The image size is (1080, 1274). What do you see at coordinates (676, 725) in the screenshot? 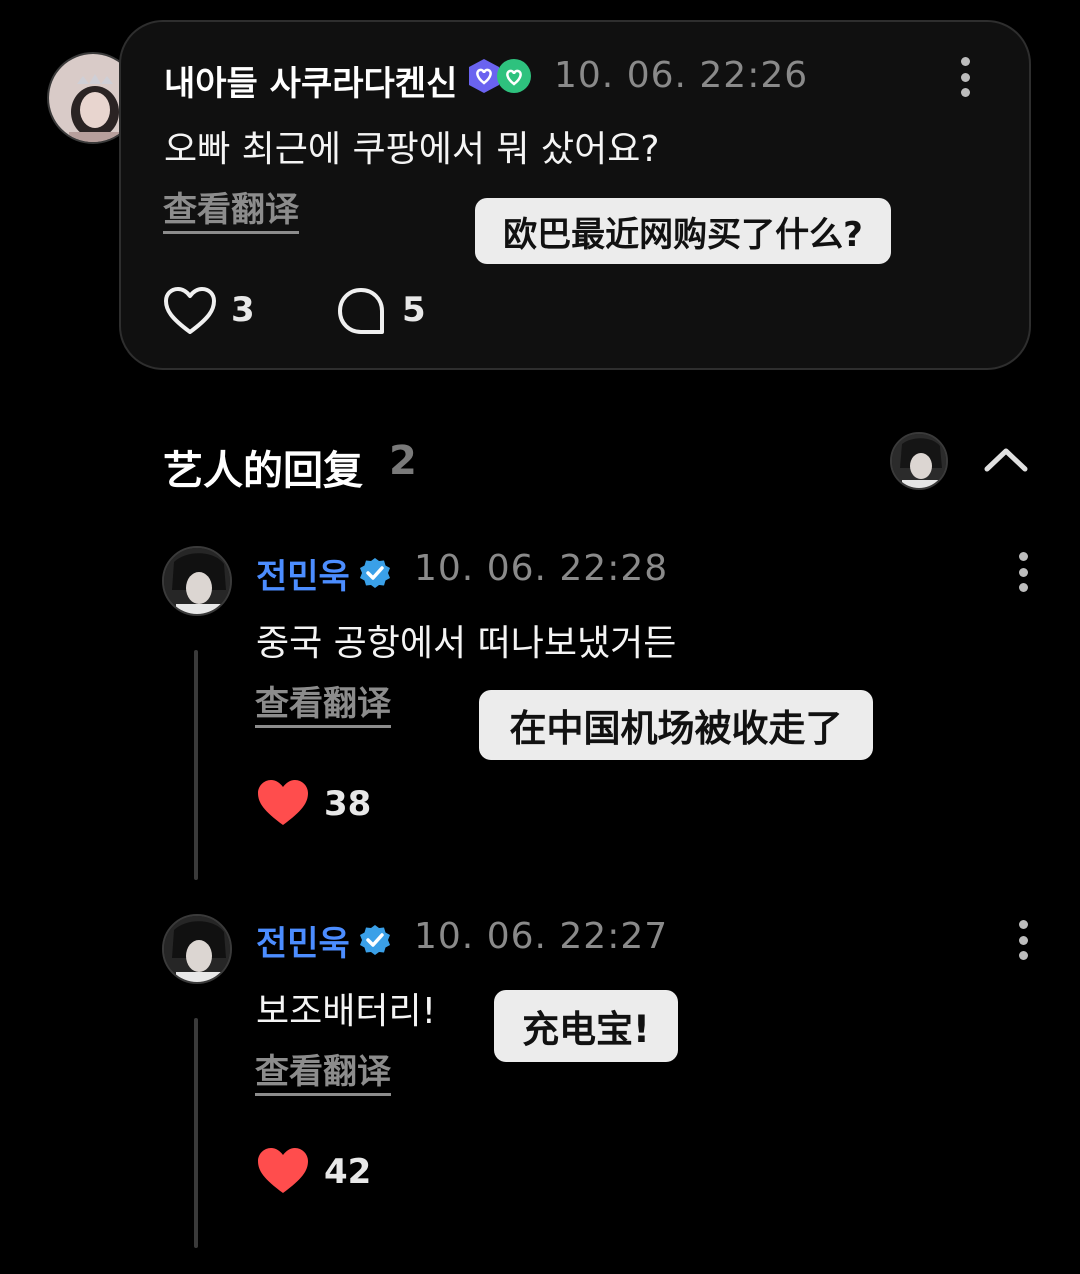
I see `reply-translation-overlay: 在中国机场被收走了` at bounding box center [676, 725].